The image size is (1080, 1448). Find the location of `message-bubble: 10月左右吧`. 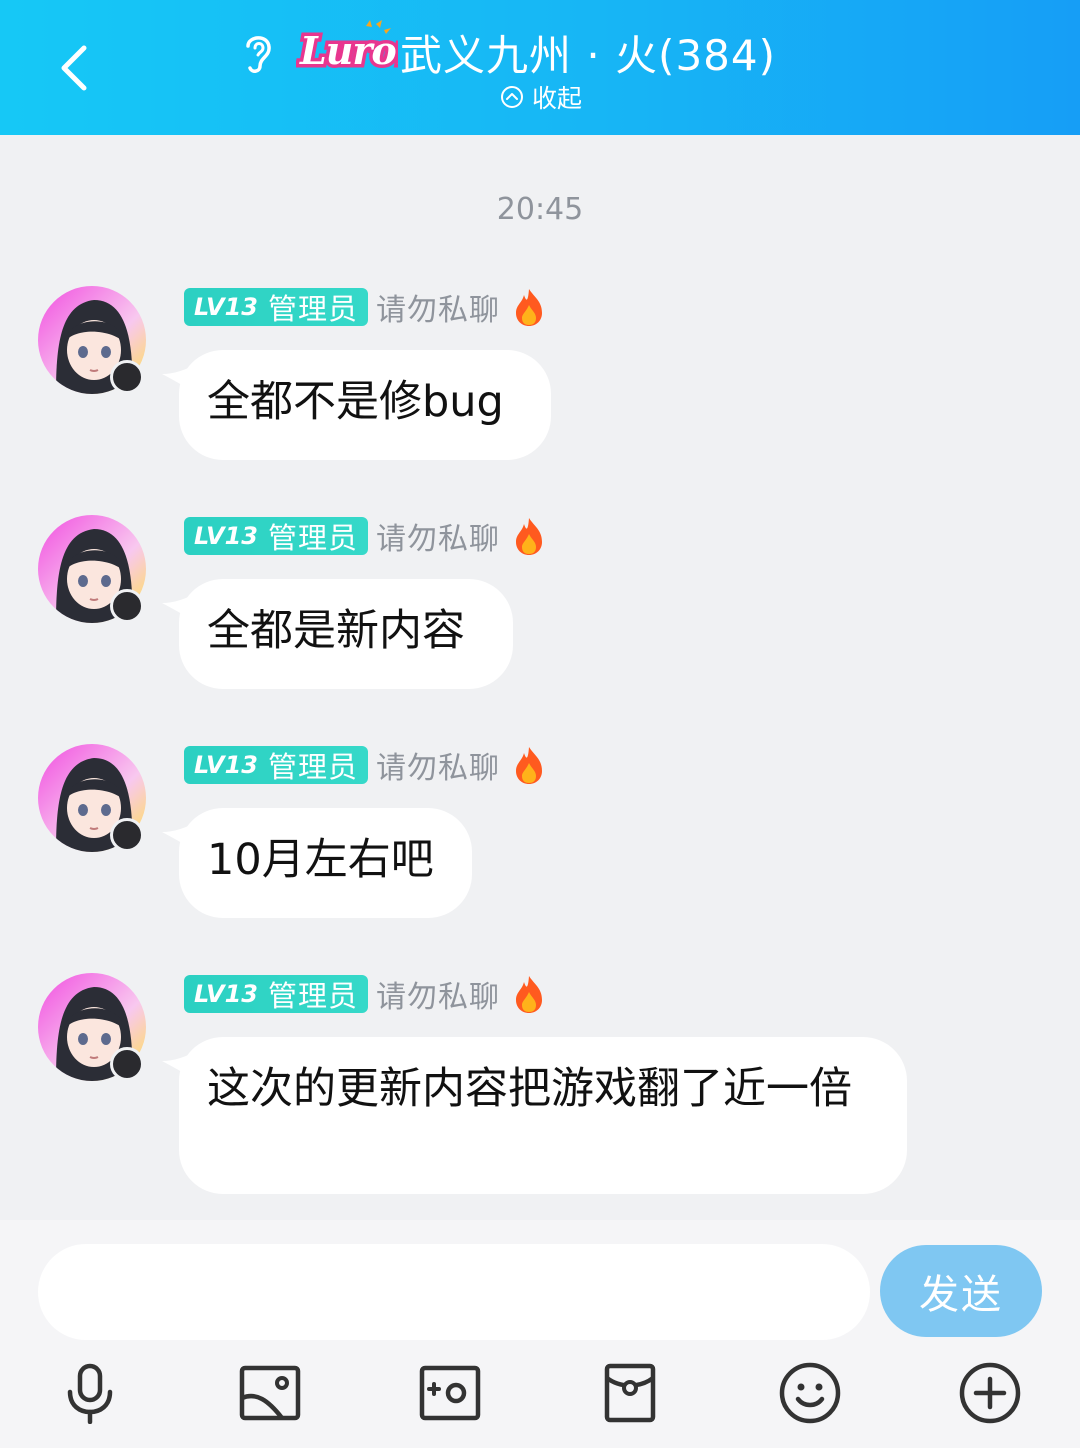

message-bubble: 10月左右吧 is located at coordinates (325, 863).